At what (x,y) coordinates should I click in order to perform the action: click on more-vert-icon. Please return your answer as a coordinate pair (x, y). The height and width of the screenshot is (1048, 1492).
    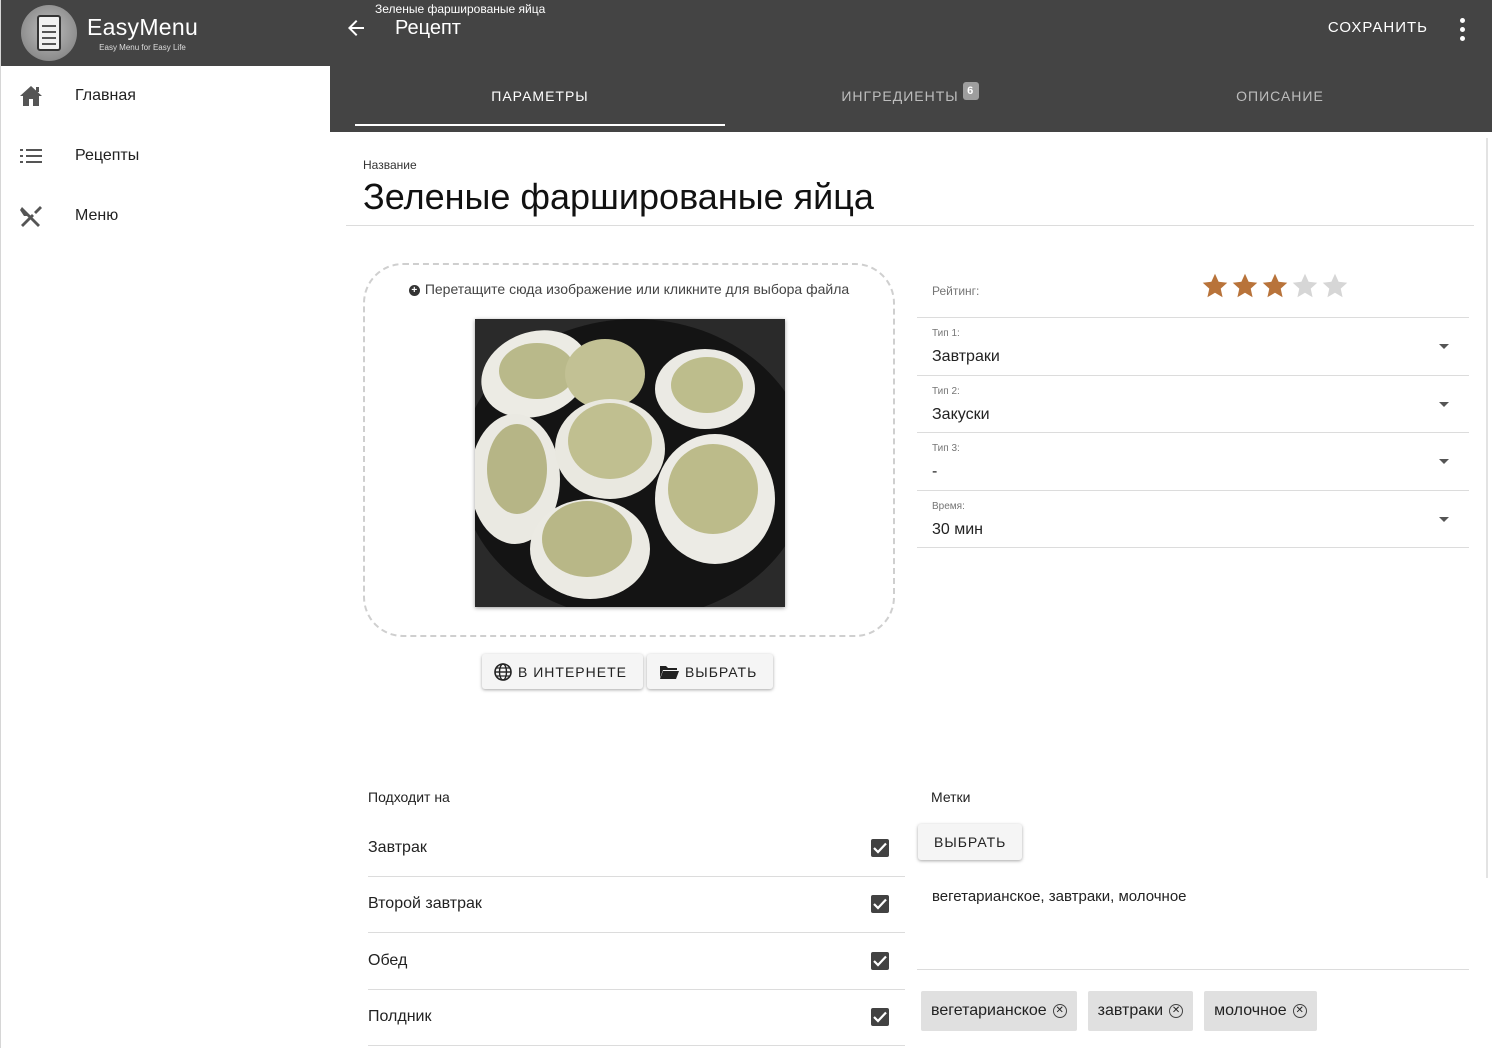
    Looking at the image, I should click on (1462, 29).